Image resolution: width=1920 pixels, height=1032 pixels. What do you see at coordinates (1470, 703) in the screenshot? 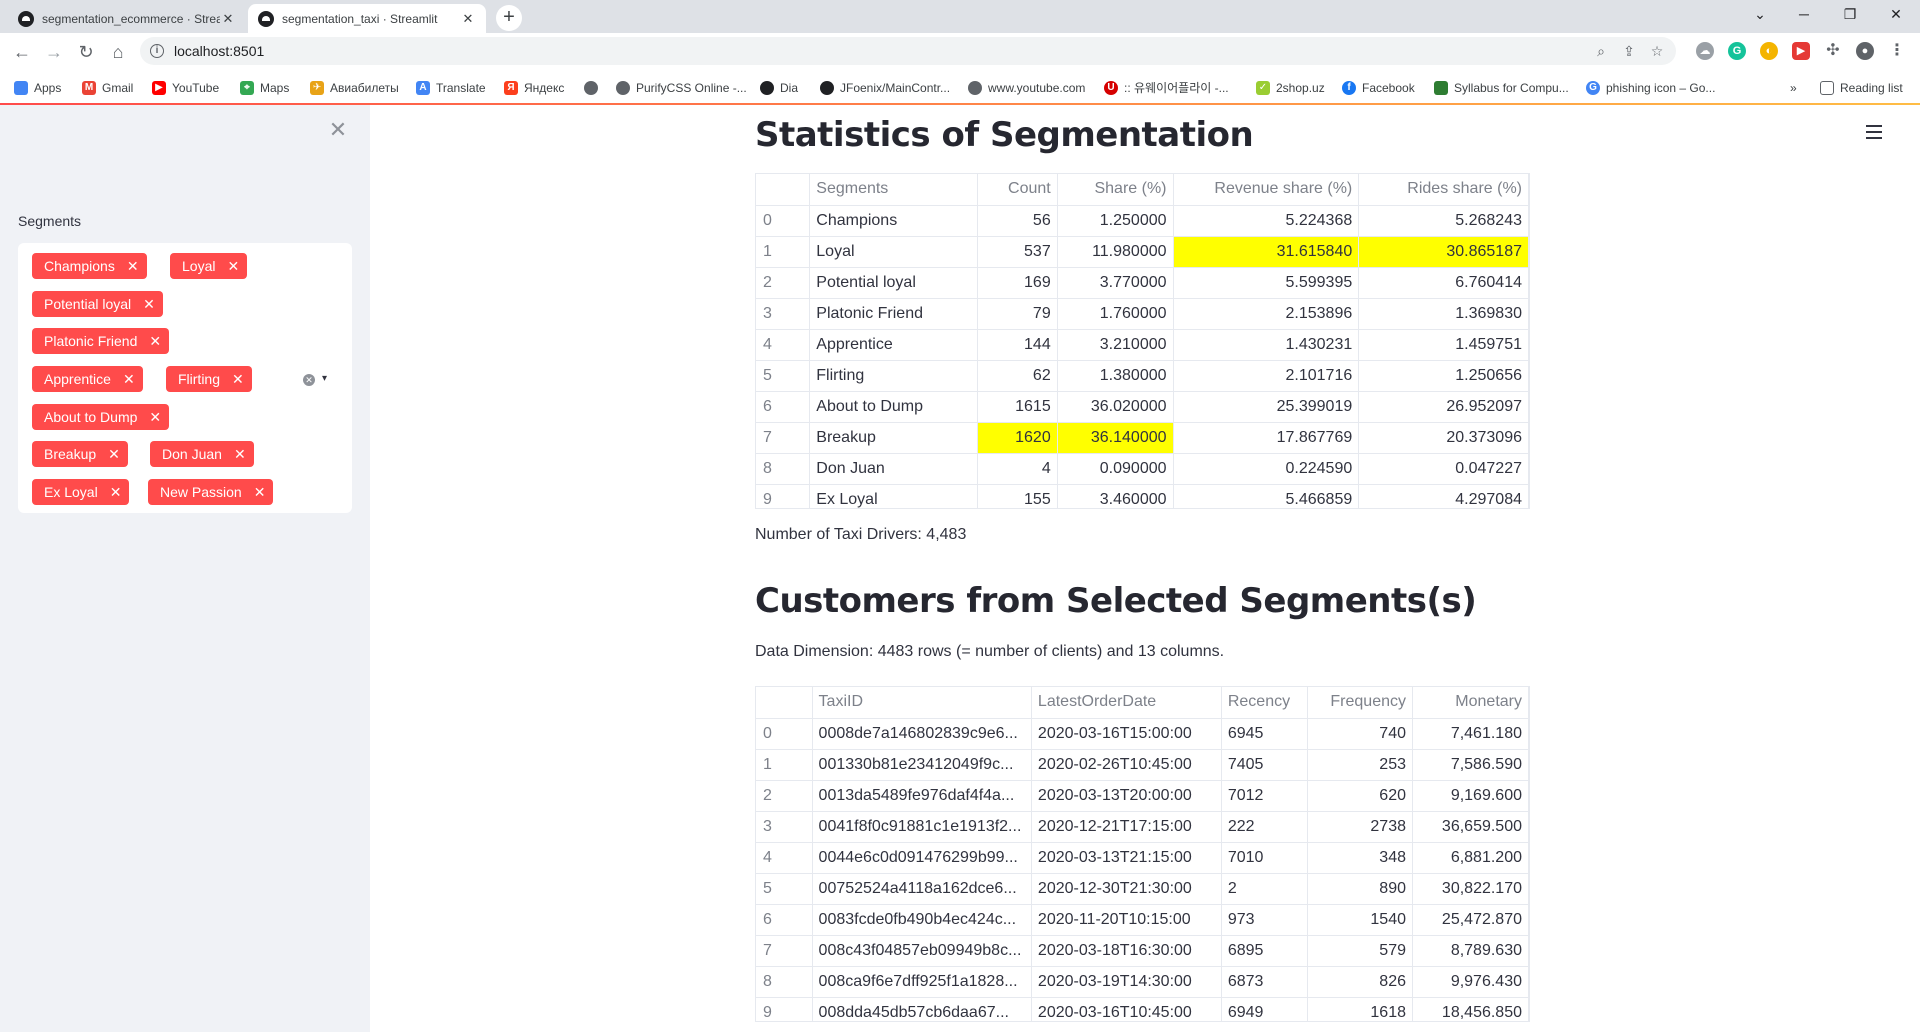
I see `column-header: Monetary` at bounding box center [1470, 703].